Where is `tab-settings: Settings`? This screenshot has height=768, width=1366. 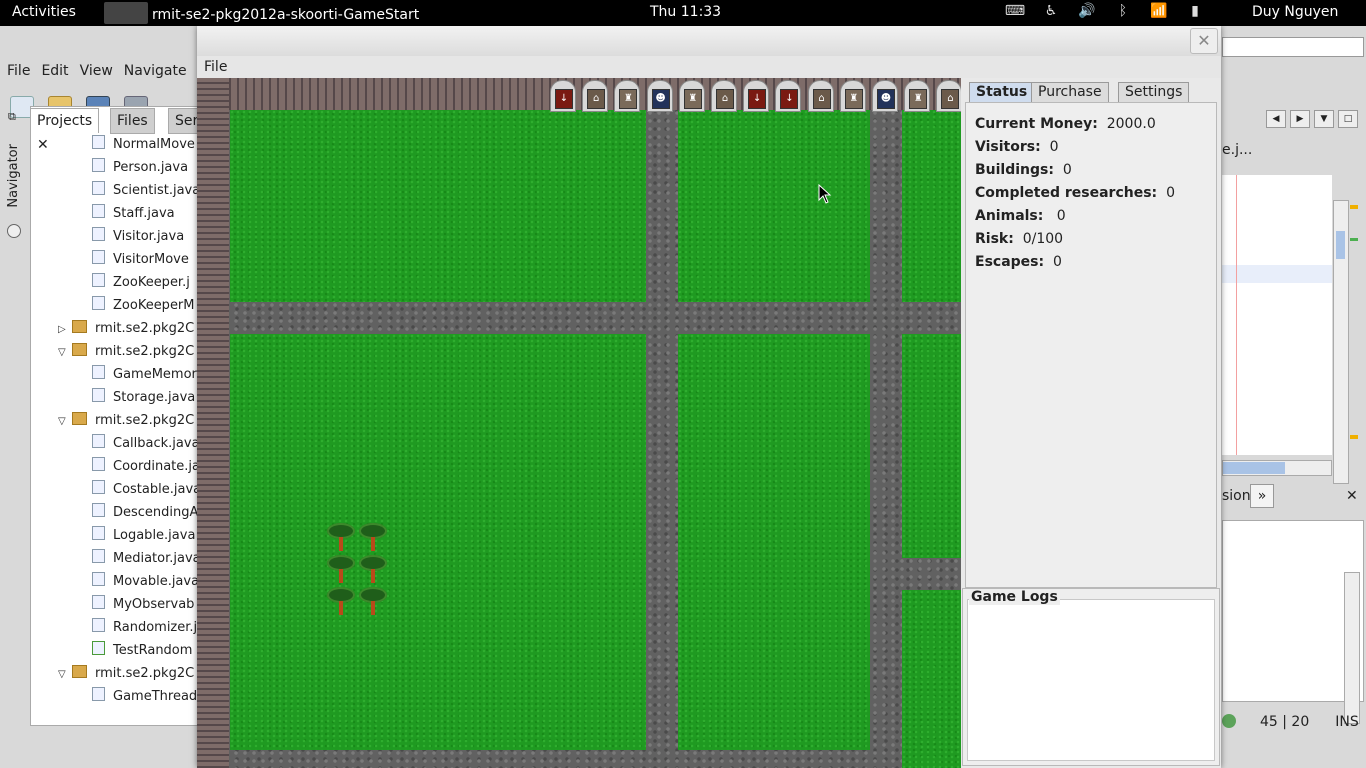 tab-settings: Settings is located at coordinates (1154, 92).